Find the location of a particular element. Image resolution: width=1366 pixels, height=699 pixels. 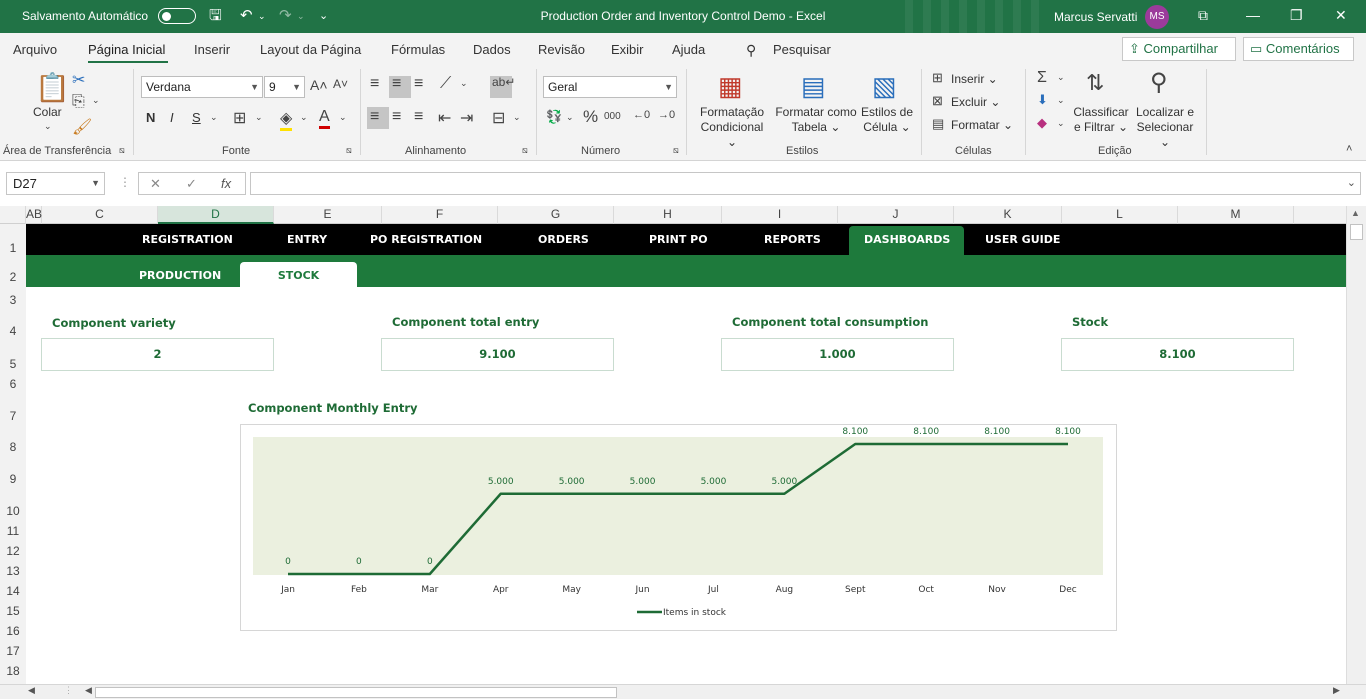

customize-toolbar-icon: ⌄ is located at coordinates (323, 16).